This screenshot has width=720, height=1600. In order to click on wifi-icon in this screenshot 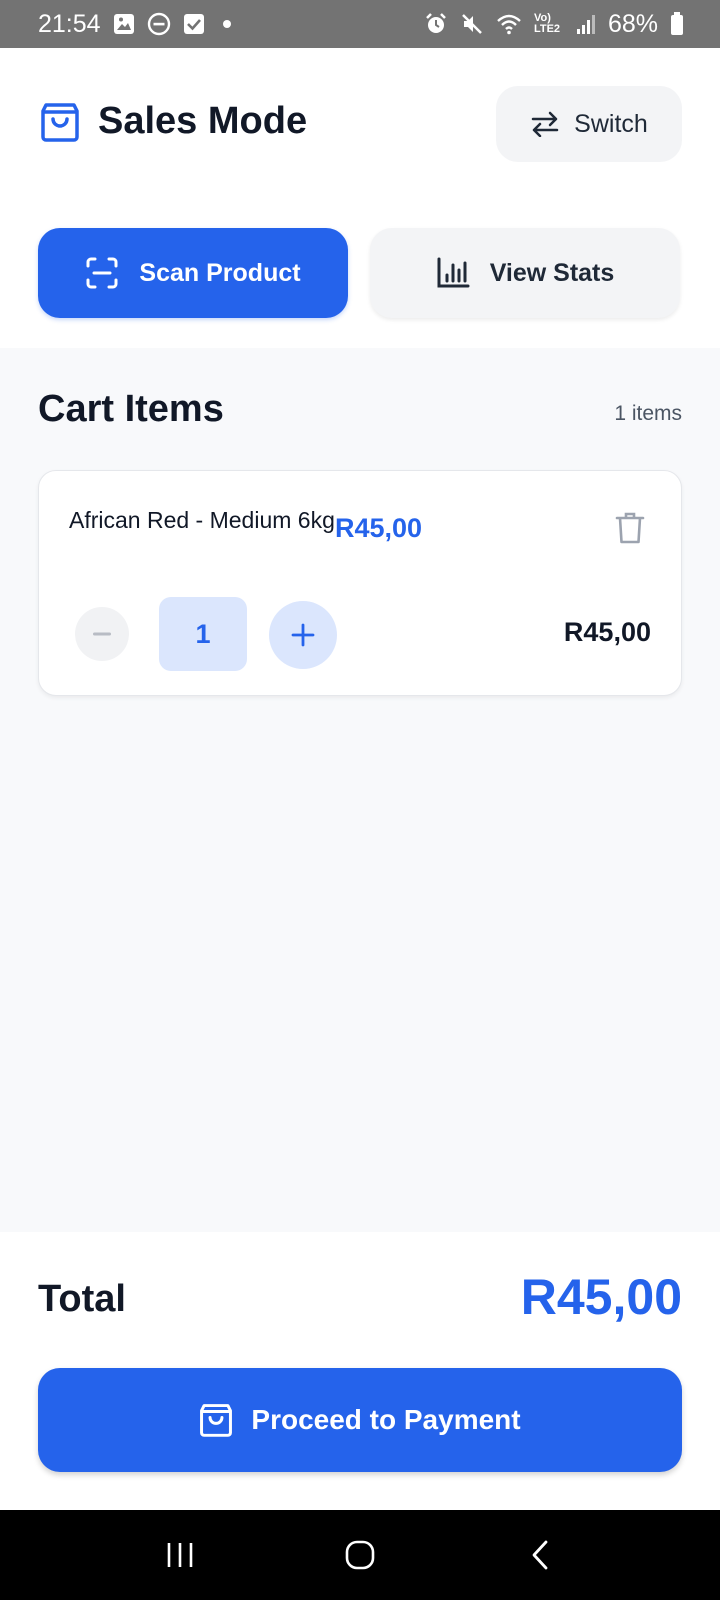, I will do `click(509, 24)`.